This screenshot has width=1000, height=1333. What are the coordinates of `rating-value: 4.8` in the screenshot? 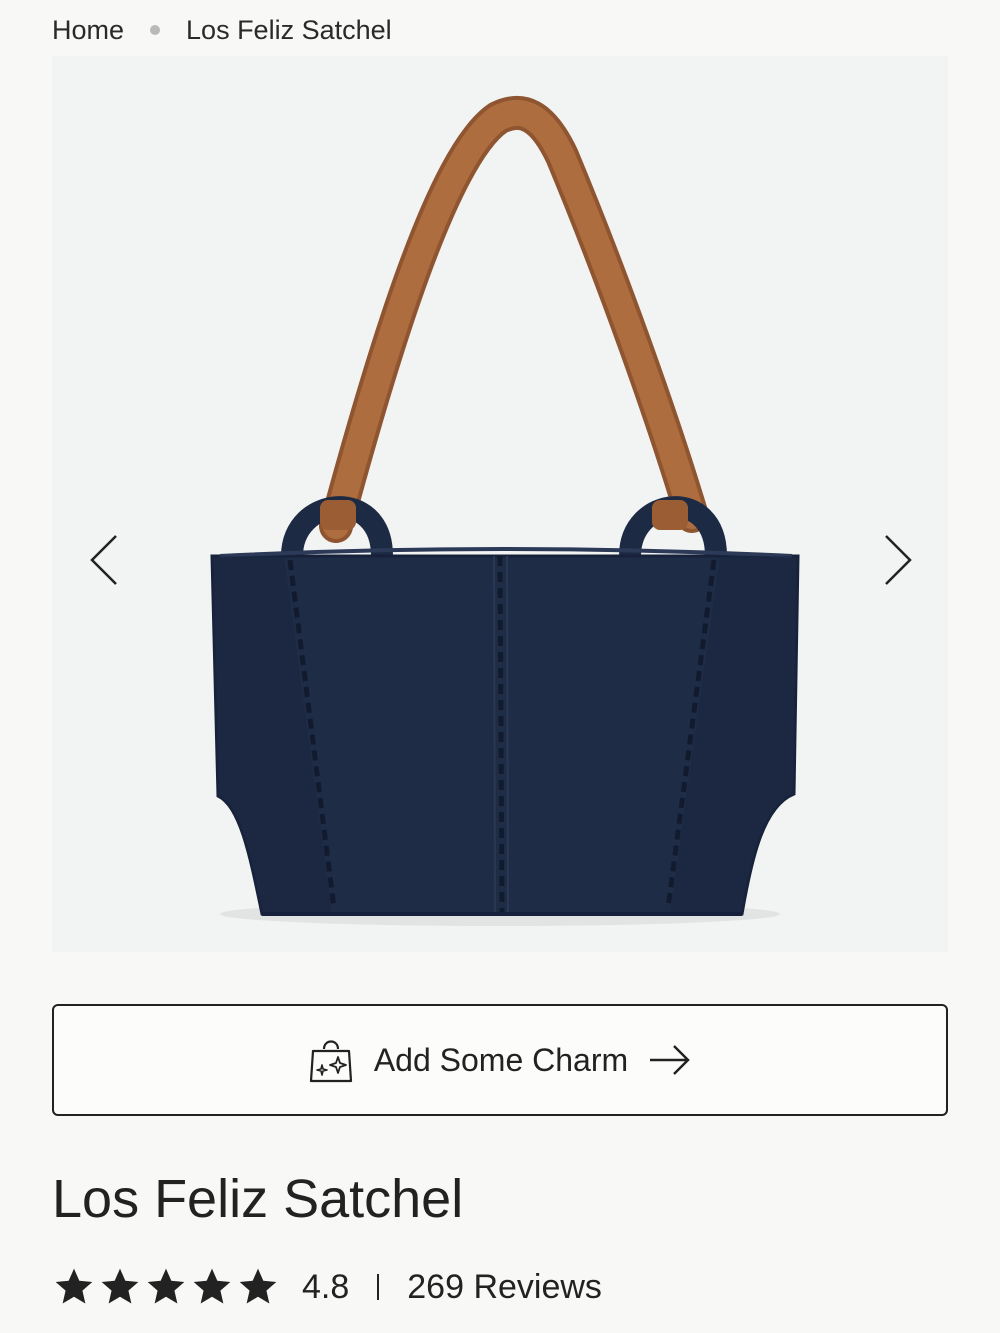 It's located at (326, 1286).